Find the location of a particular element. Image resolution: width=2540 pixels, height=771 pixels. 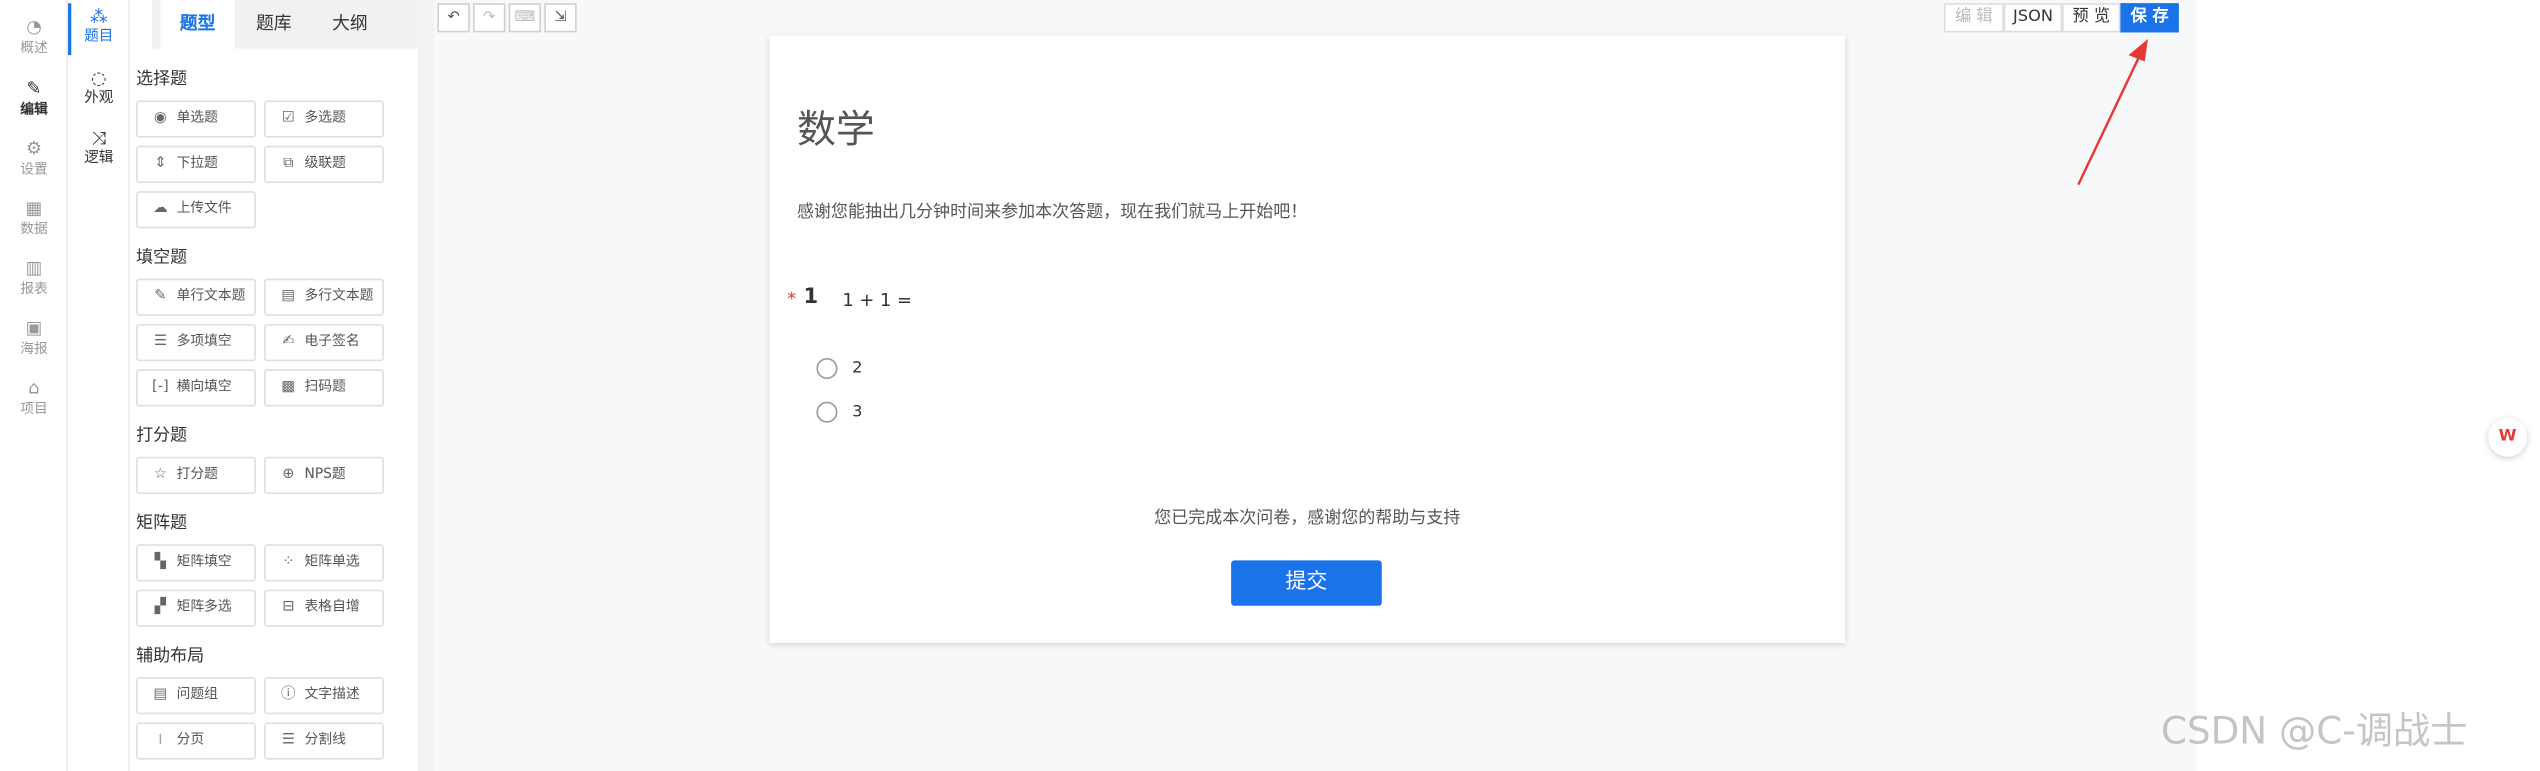

annotation-arrow-icon is located at coordinates (2112, 112).